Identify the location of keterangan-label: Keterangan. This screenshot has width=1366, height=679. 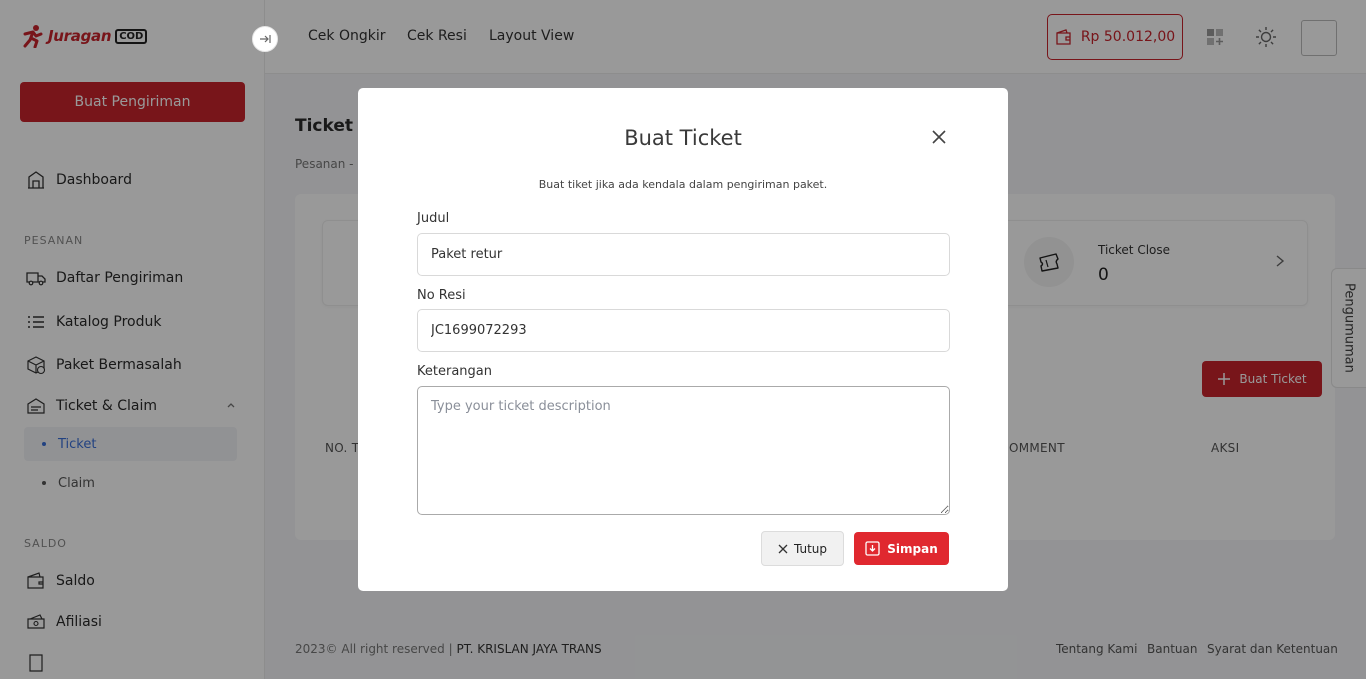
(454, 371).